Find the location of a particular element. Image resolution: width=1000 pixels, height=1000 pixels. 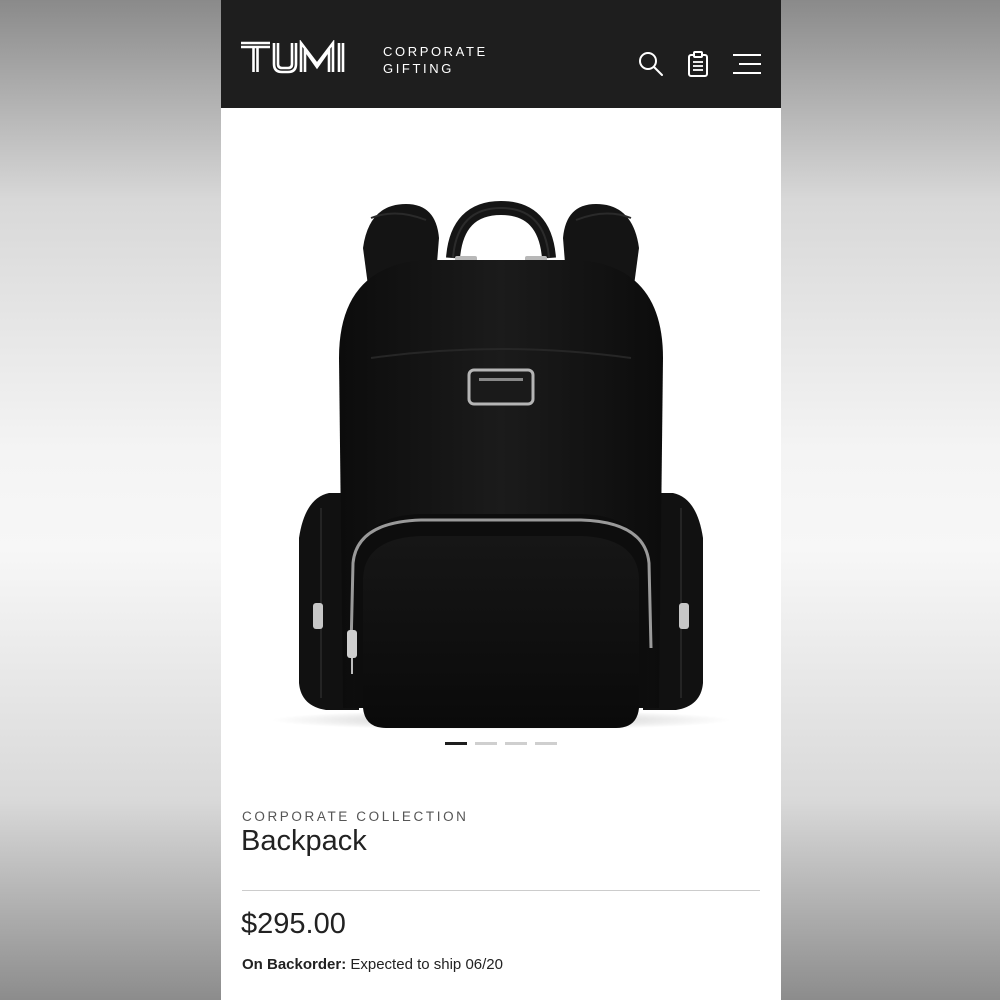

logo-subtitle-line1: CORPORATE is located at coordinates (435, 51).